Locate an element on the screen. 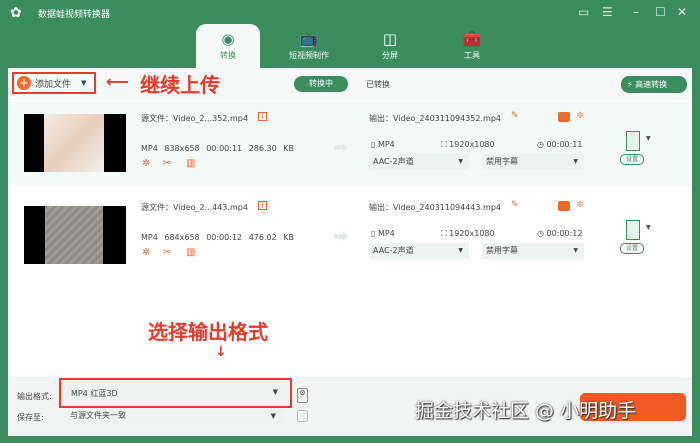  format-settings-icon: ⚙ is located at coordinates (302, 395).